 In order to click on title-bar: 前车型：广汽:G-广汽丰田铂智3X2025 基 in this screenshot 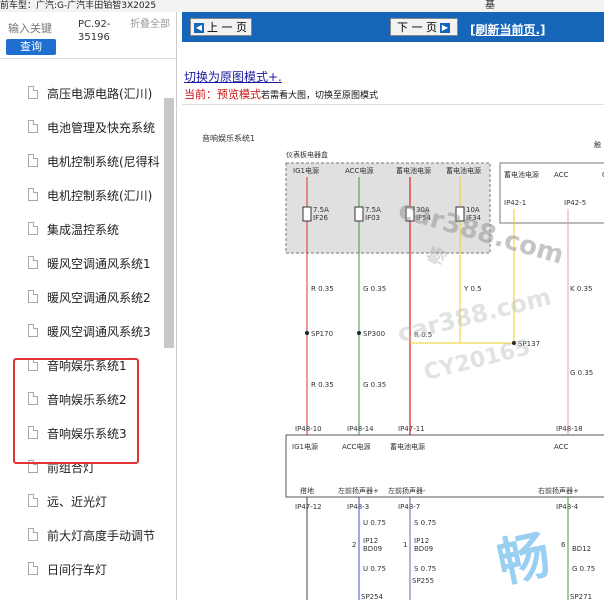, I will do `click(302, 6)`.